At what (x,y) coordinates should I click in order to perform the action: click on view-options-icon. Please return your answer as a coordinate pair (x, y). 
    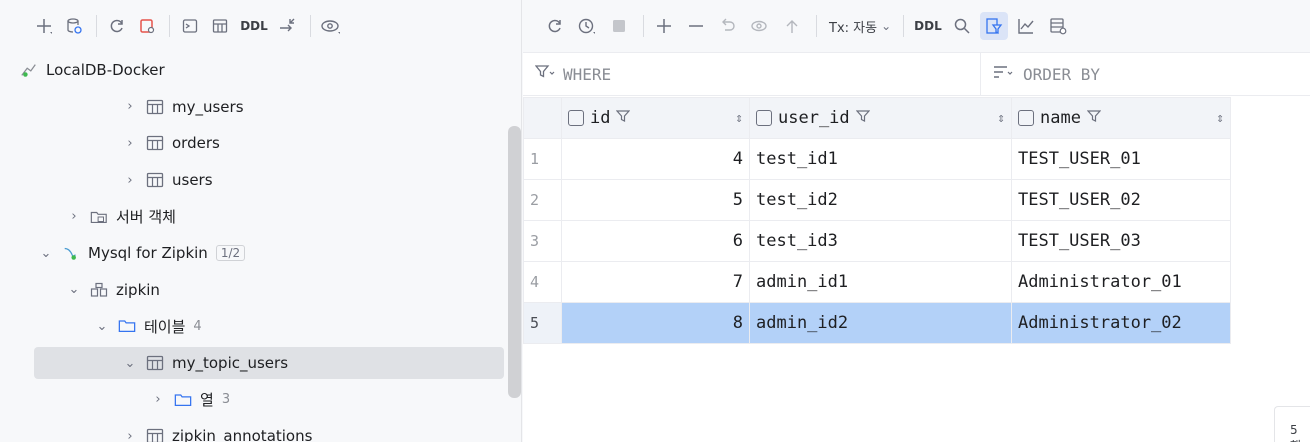
    Looking at the image, I should click on (331, 26).